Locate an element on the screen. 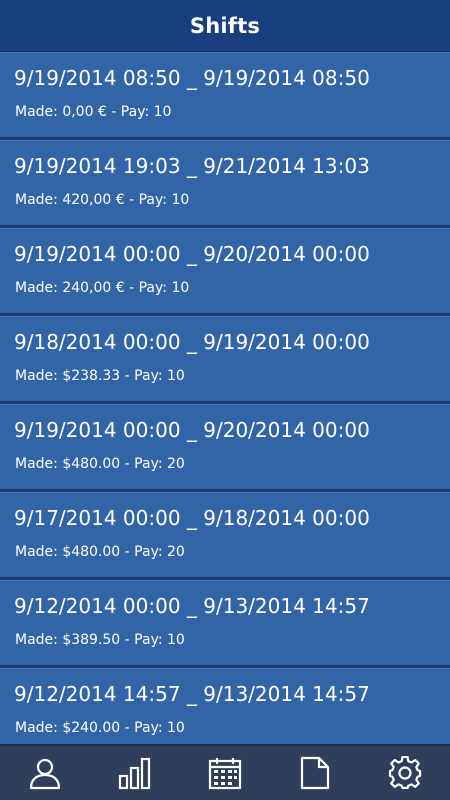  nav-statistics-button is located at coordinates (135, 773).